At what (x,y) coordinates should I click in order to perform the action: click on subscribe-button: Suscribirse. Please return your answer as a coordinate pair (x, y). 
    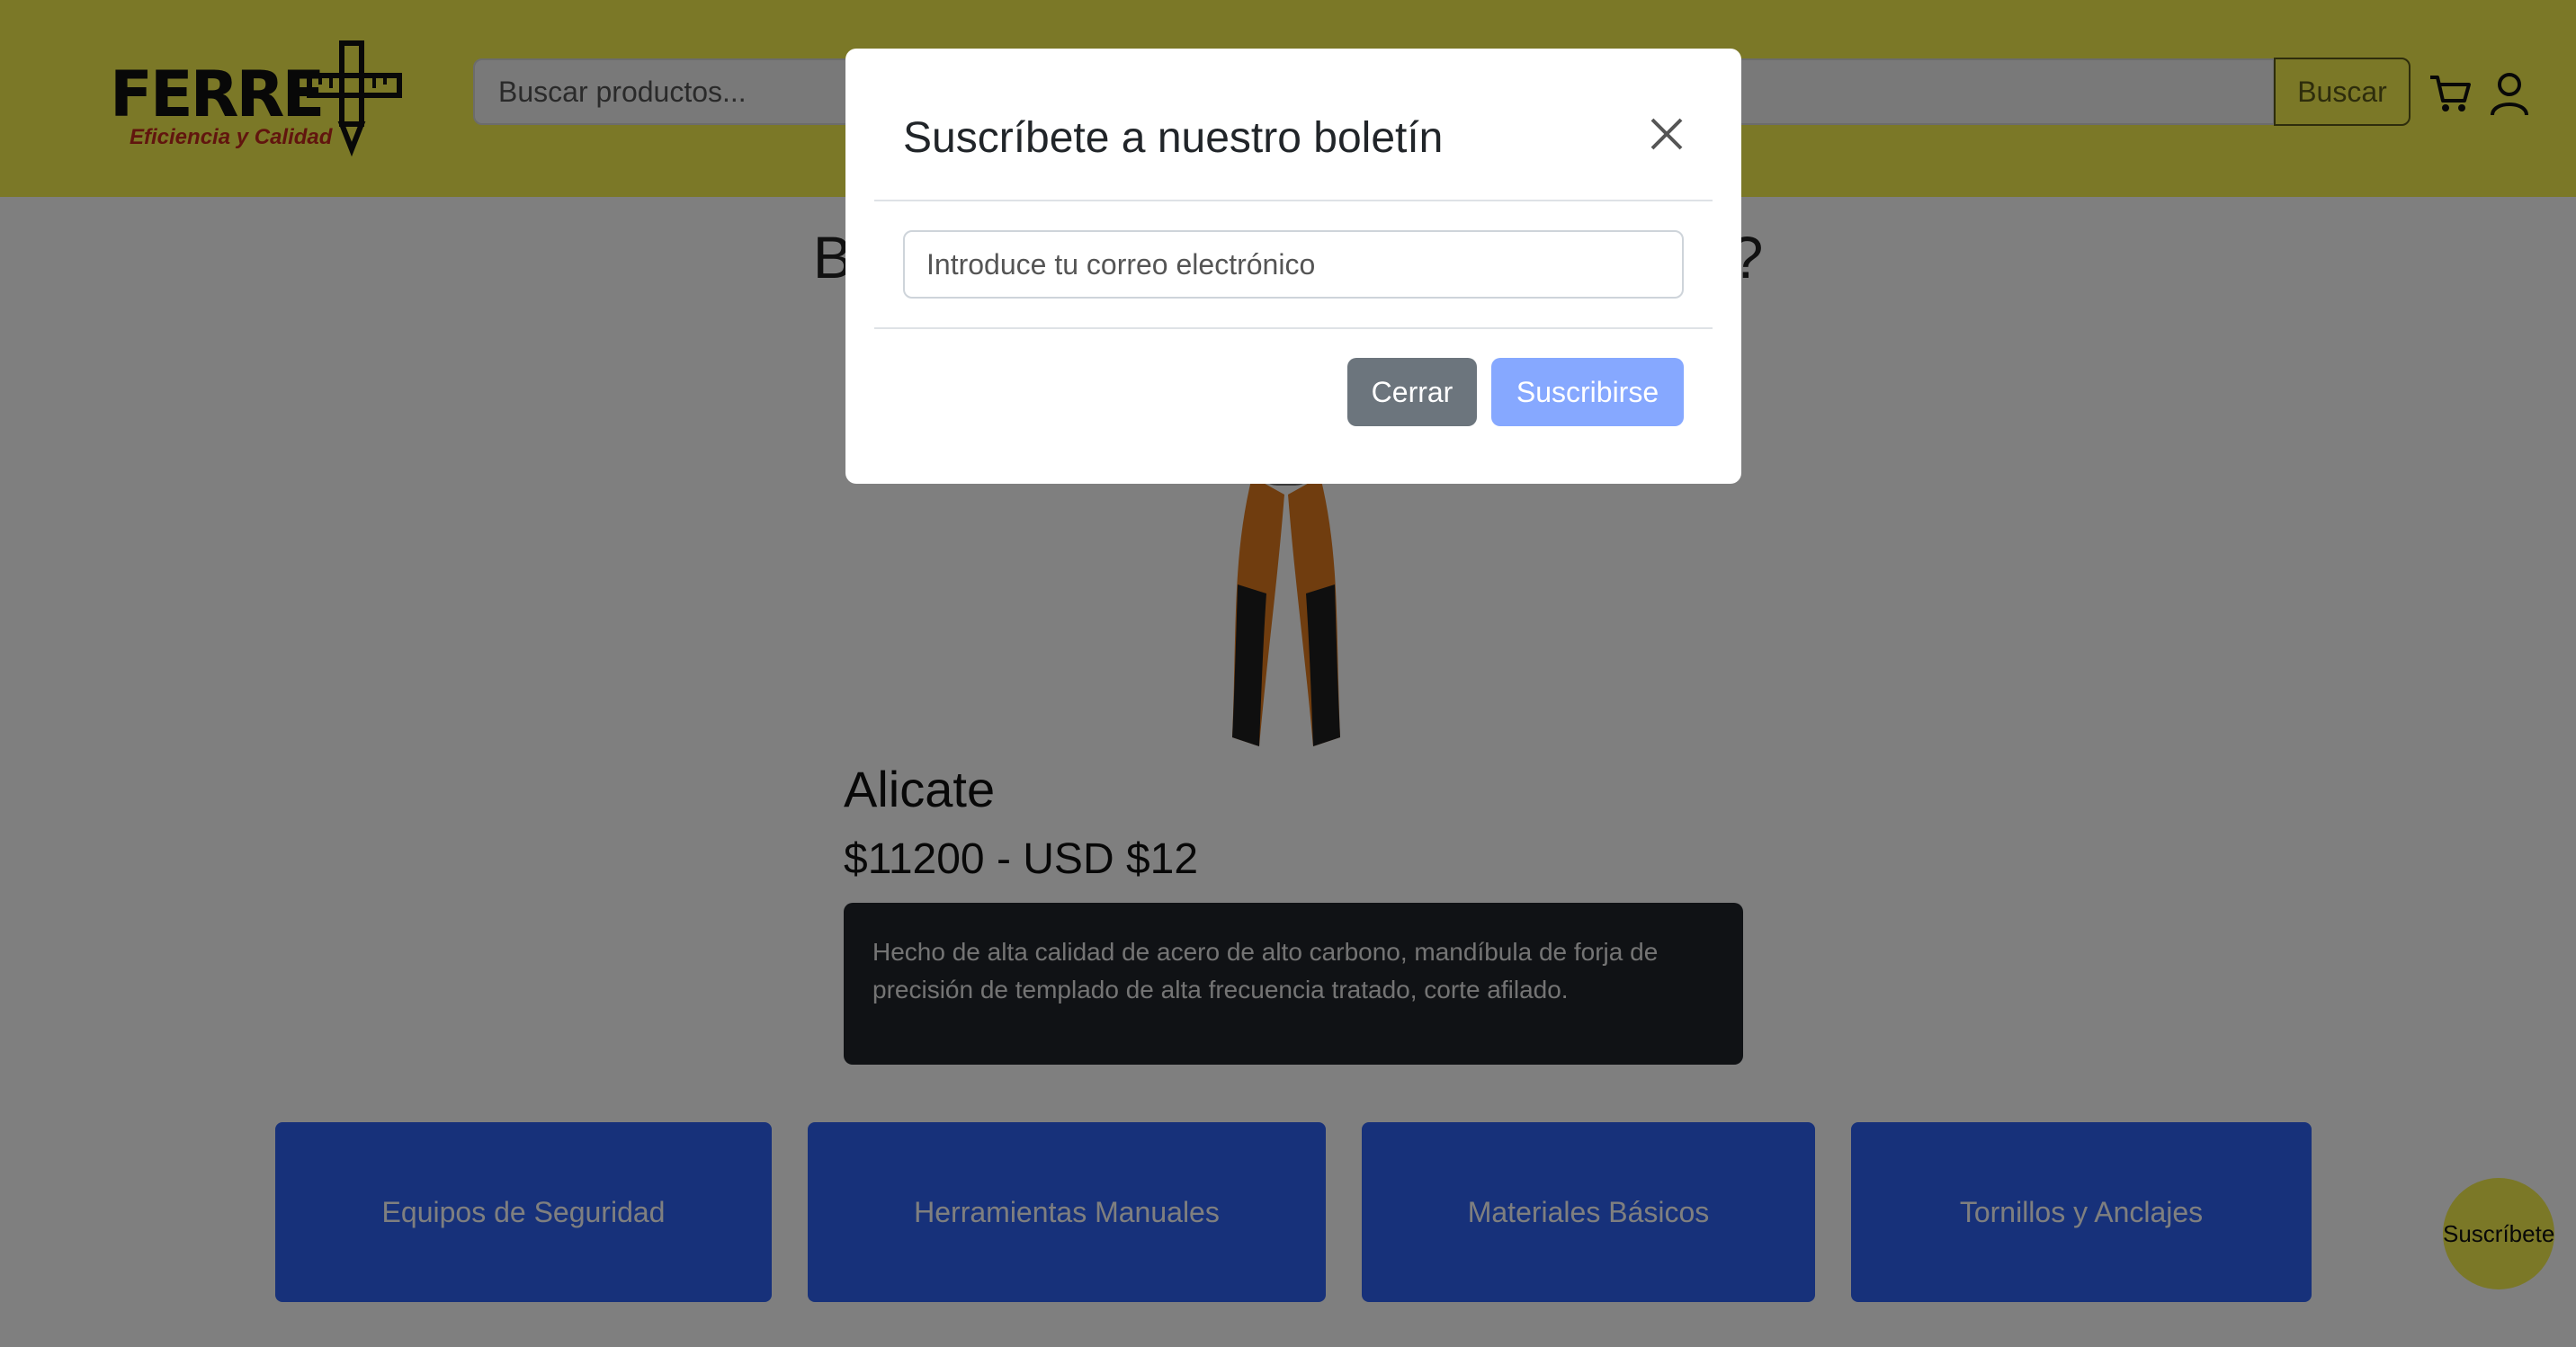
    Looking at the image, I should click on (1587, 392).